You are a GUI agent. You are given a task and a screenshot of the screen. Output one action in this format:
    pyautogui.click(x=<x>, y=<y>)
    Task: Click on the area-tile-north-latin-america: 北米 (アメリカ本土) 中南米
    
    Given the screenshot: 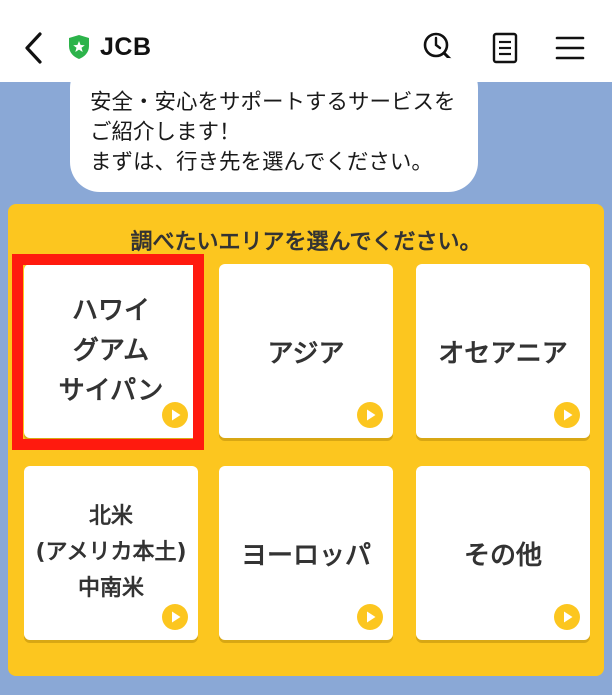 What is the action you would take?
    pyautogui.click(x=111, y=553)
    